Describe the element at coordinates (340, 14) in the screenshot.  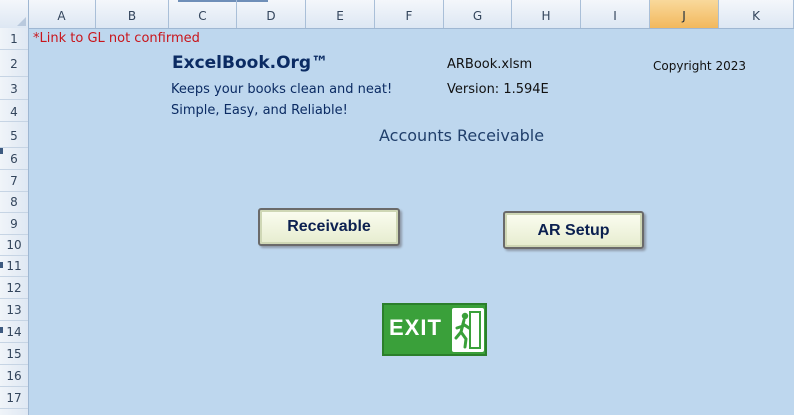
I see `column-header-e: E` at that location.